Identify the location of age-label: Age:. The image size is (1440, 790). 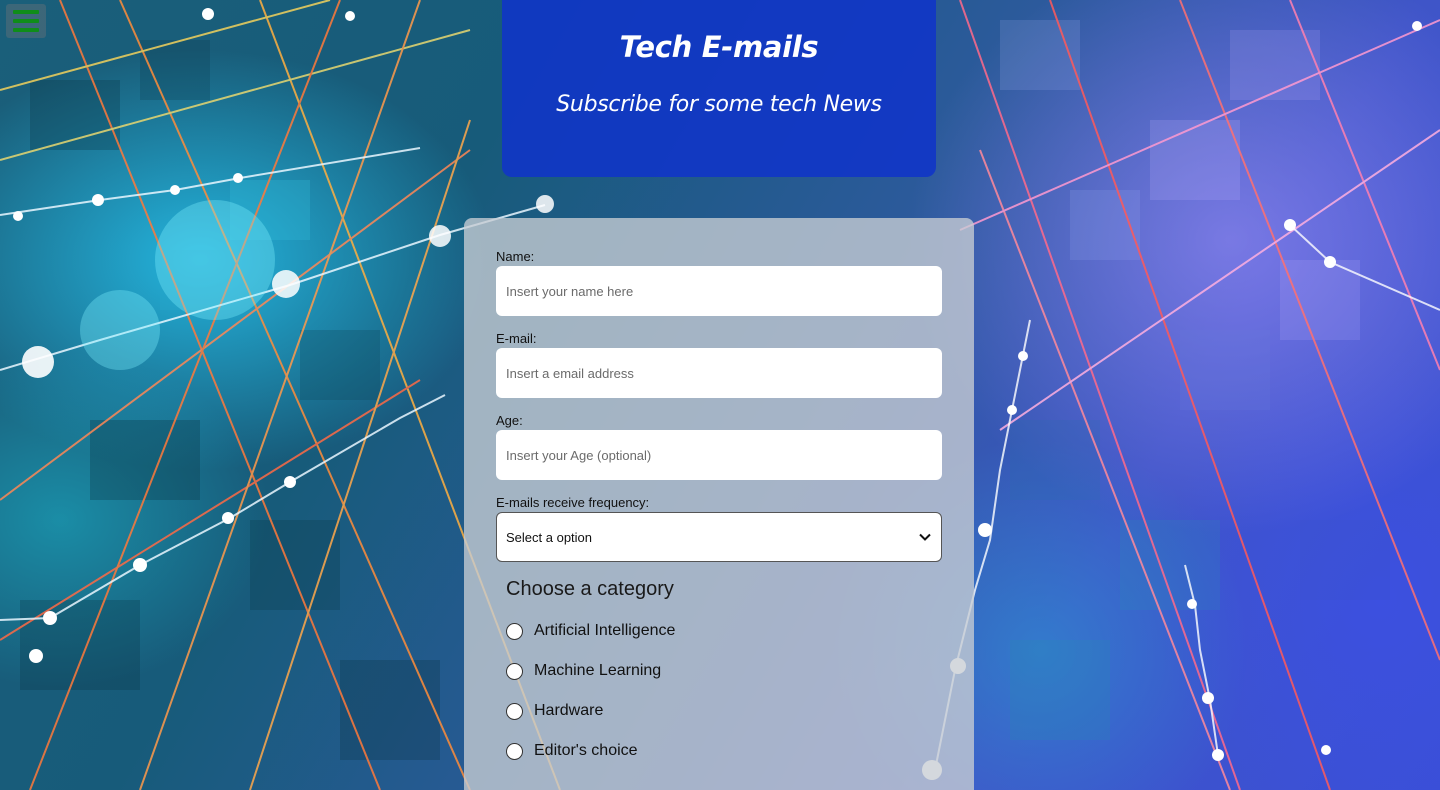
(509, 420).